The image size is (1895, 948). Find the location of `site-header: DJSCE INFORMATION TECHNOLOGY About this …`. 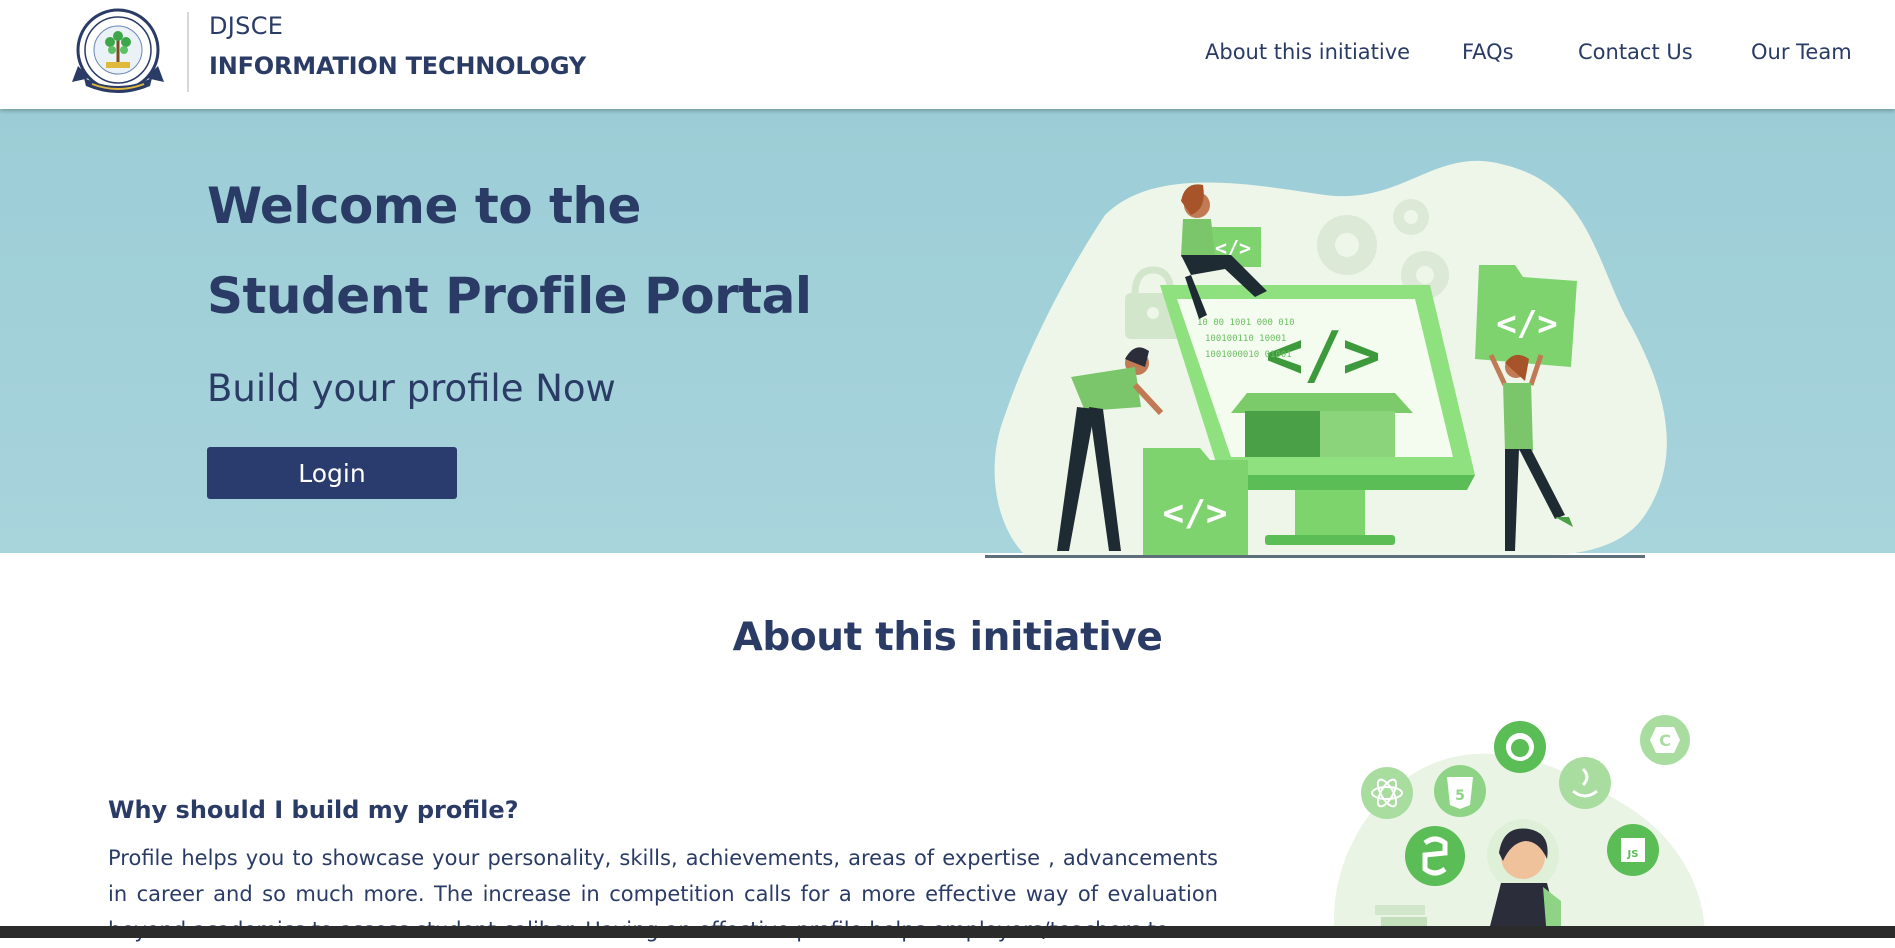

site-header: DJSCE INFORMATION TECHNOLOGY About this … is located at coordinates (947, 54).